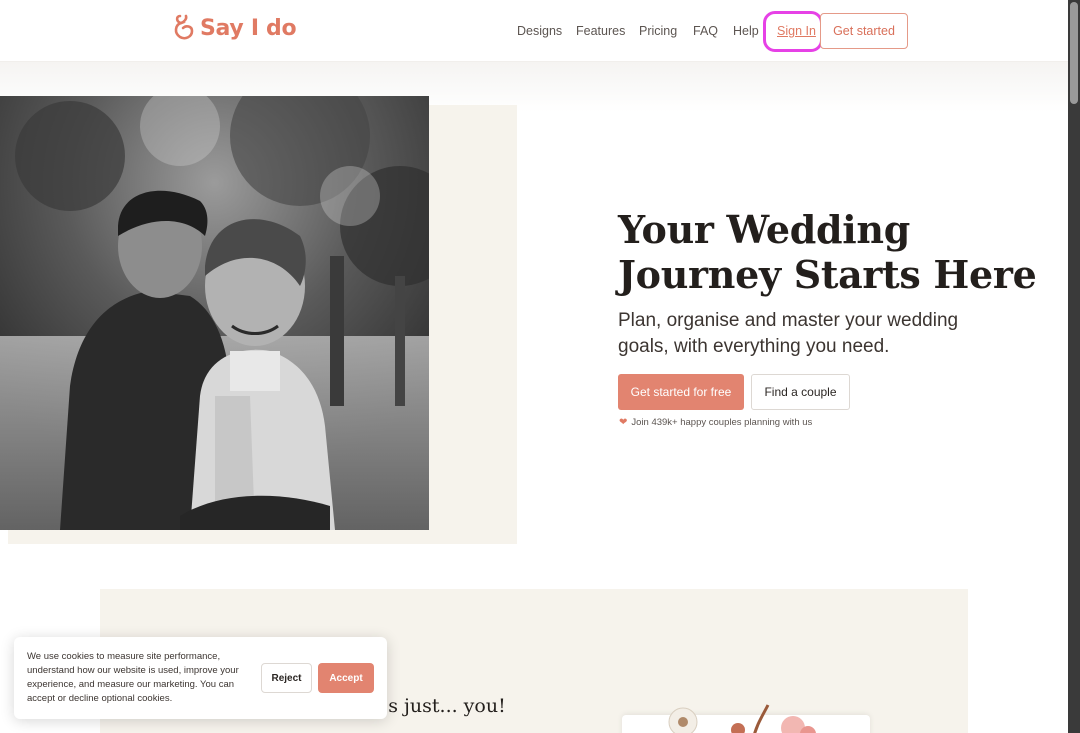 This screenshot has height=733, width=1080. I want to click on section-heading-partial: 's just... you!, so click(444, 706).